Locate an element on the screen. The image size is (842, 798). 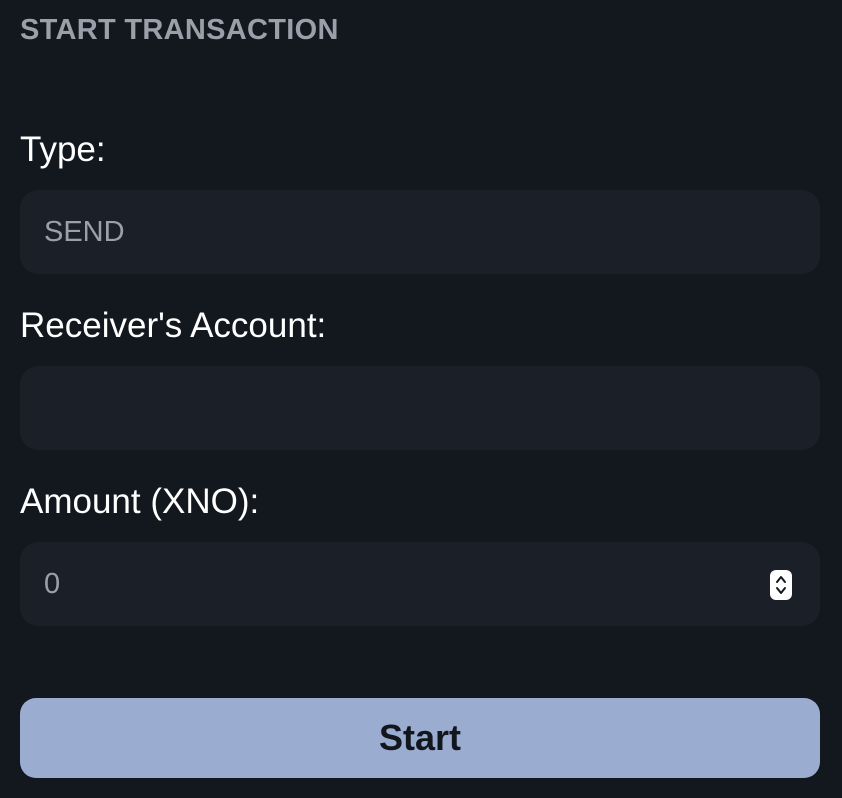
receiver-account-label: Receiver's Account: is located at coordinates (173, 325).